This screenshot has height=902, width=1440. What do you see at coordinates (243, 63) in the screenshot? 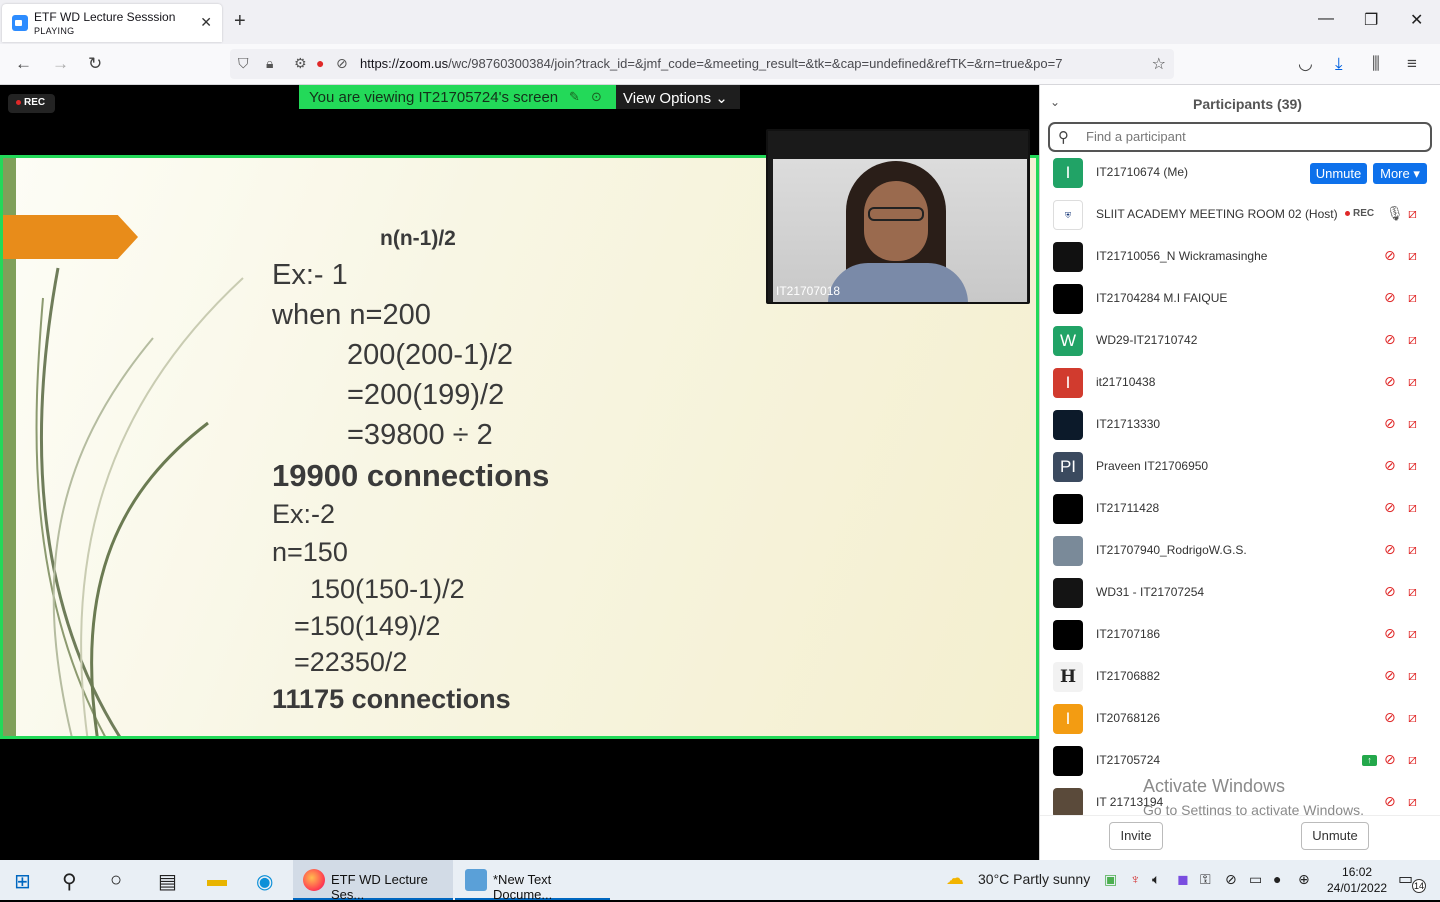
I see `shield-icon: ⛉` at bounding box center [243, 63].